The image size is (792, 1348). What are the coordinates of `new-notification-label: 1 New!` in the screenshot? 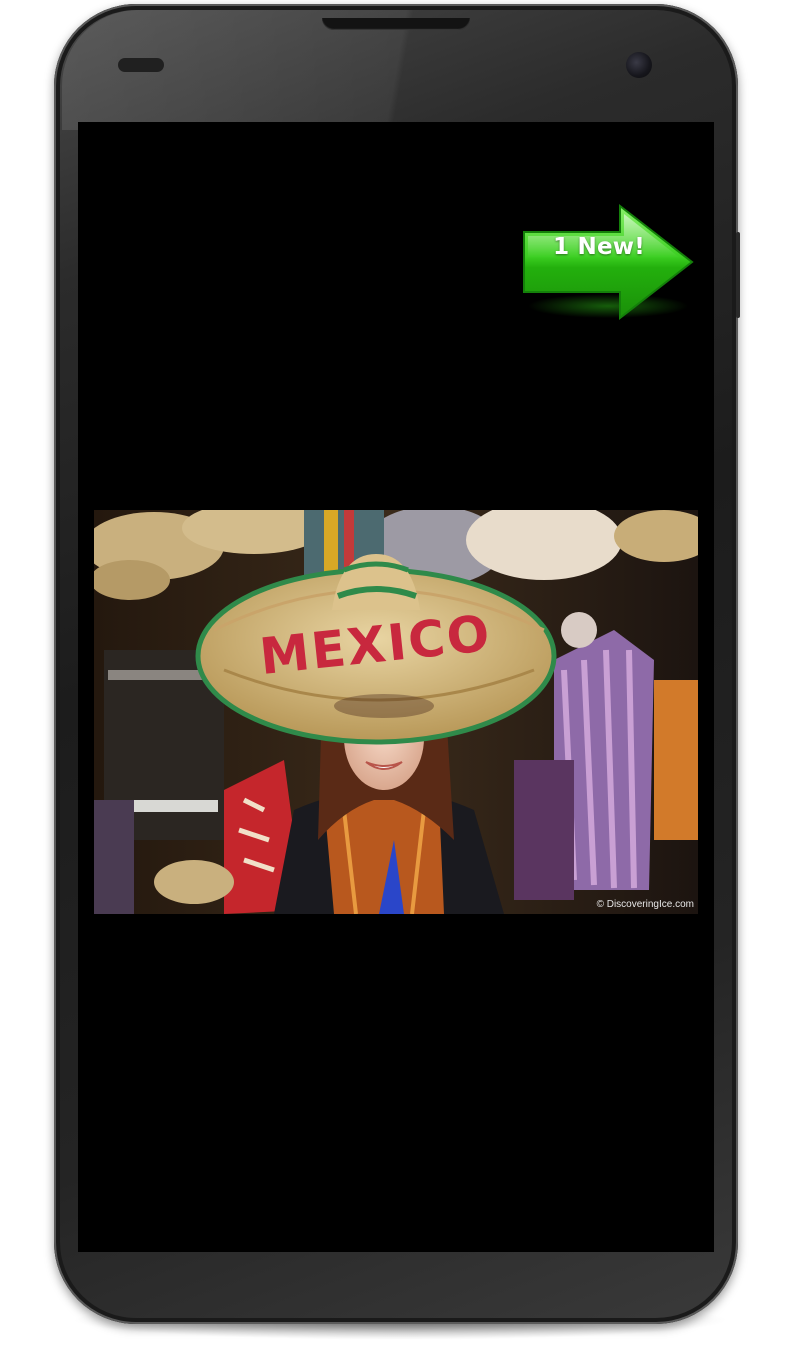 It's located at (599, 247).